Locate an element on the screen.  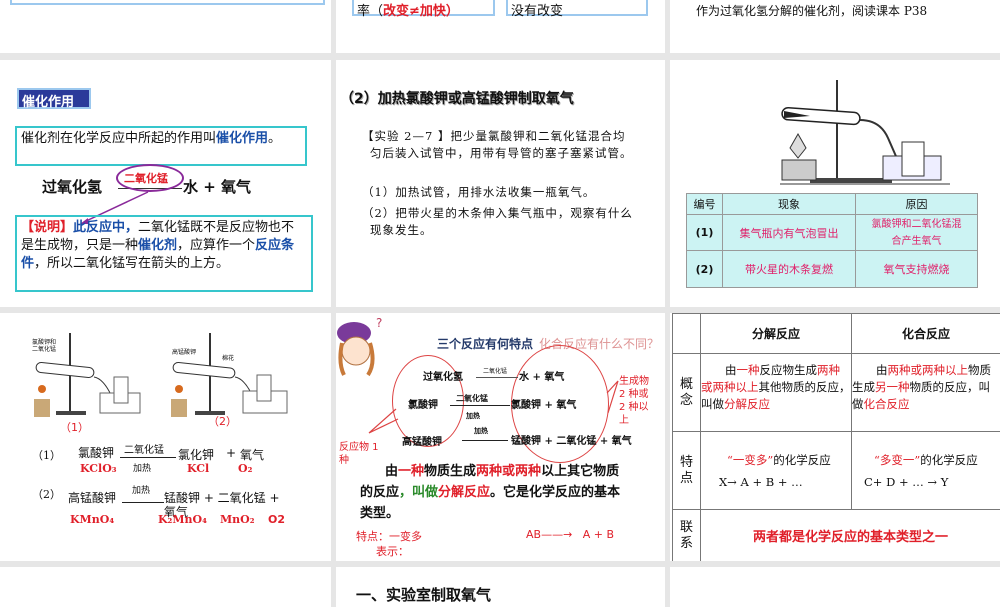
eq3-right: 锰酸钾 + 二氧化锰 + 氧气 is located at coordinates (577, 441).